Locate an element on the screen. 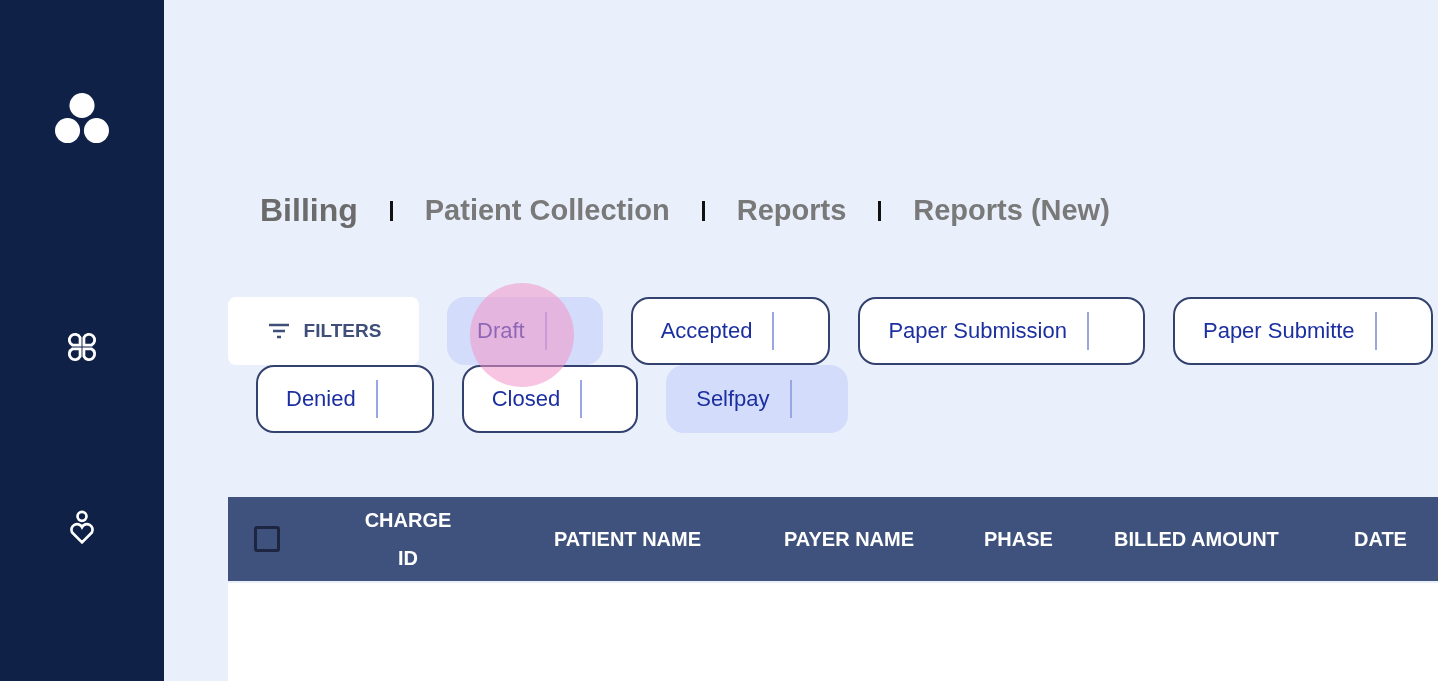 This screenshot has height=681, width=1438. logo-icon is located at coordinates (82, 119).